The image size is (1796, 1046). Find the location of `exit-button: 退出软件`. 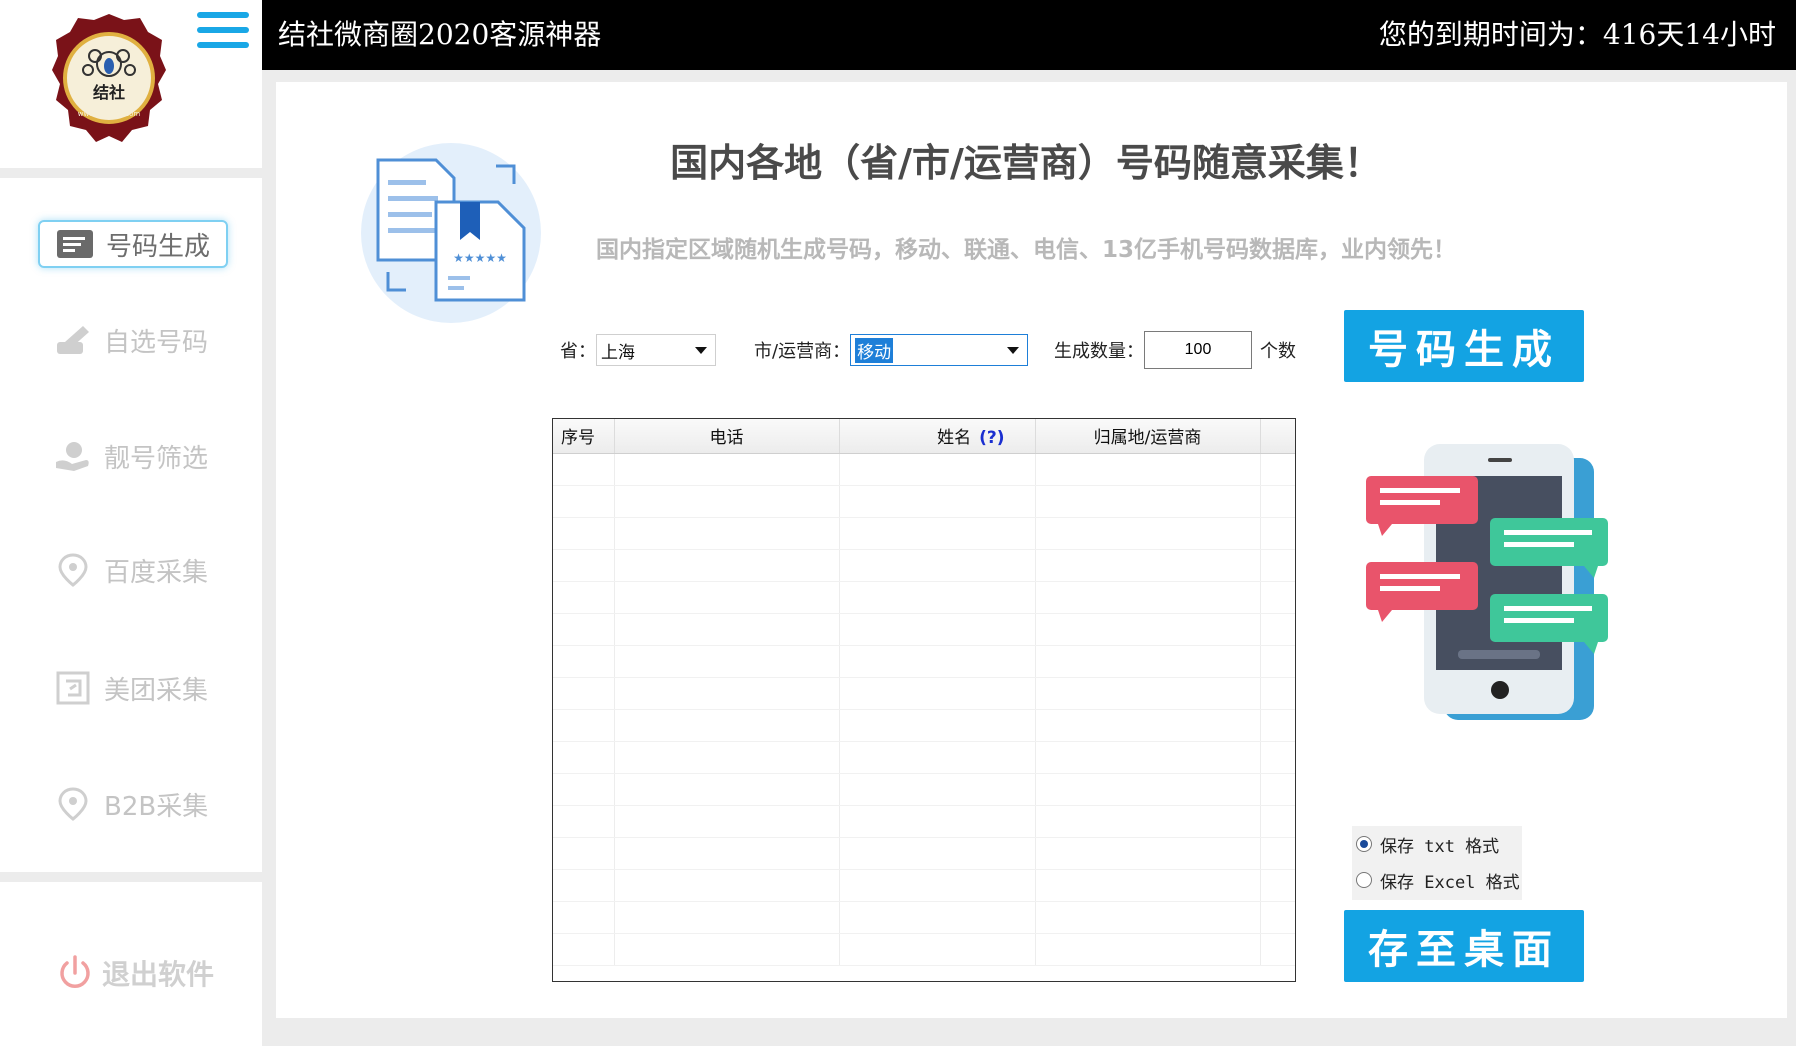

exit-button: 退出软件 is located at coordinates (135, 973).